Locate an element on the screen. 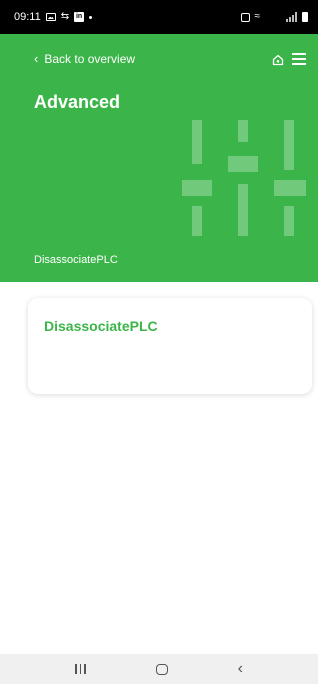  status-bar: 09:11 ⇆ in ≈ is located at coordinates (159, 17).